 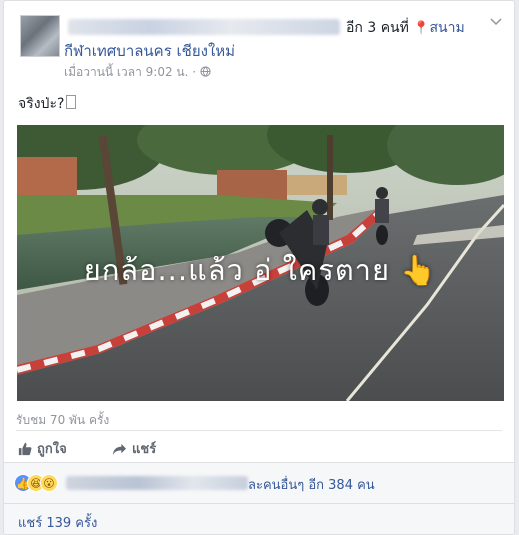 I want to click on reactions-count-link: ละคนอื่นๆ อีก 384 คน, so click(x=311, y=484).